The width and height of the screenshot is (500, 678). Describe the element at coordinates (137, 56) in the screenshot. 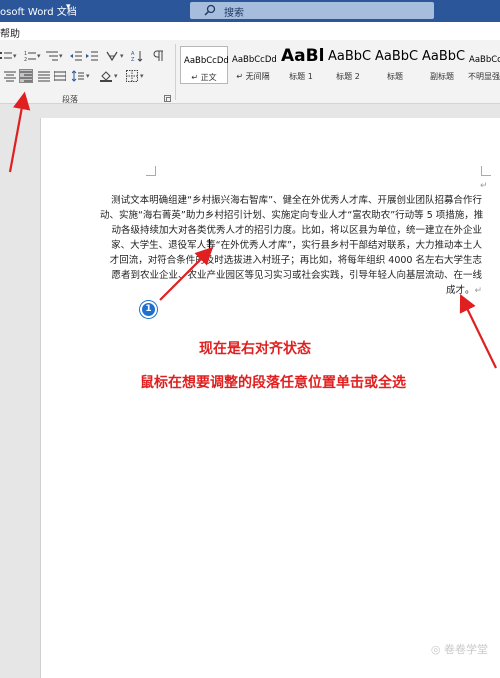

I see `sort-icon: AZ` at that location.